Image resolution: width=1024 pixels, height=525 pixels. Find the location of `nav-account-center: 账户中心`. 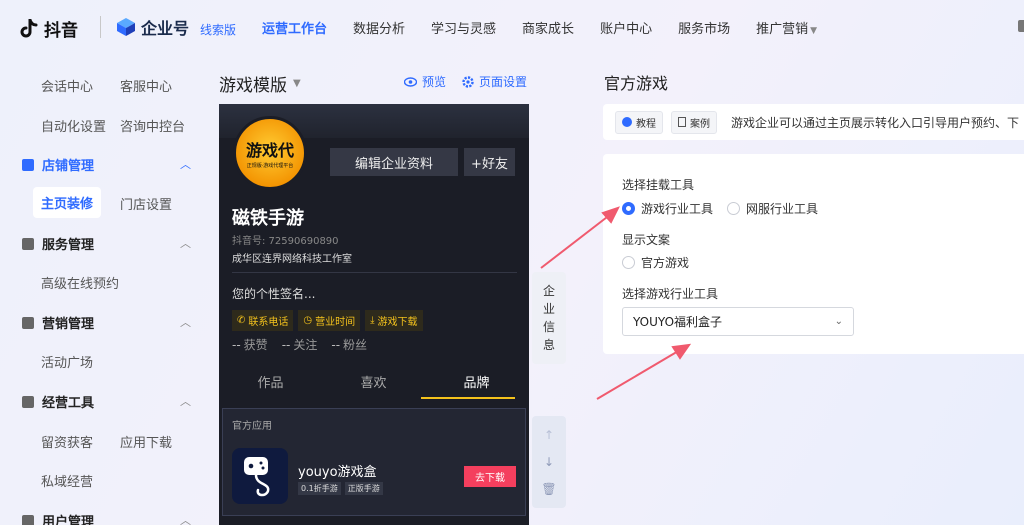

nav-account-center: 账户中心 is located at coordinates (626, 27).